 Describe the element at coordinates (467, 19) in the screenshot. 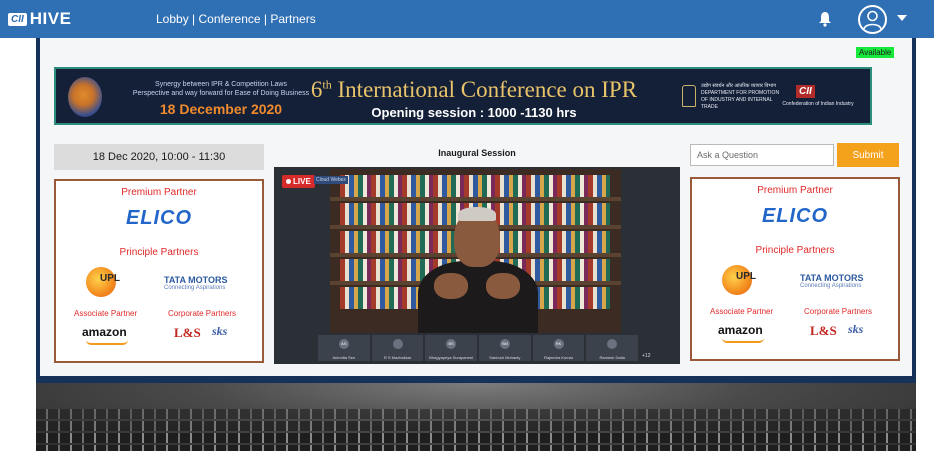

I see `top-navigation-bar: CII HIVE Lobby | Conference | Partners` at that location.